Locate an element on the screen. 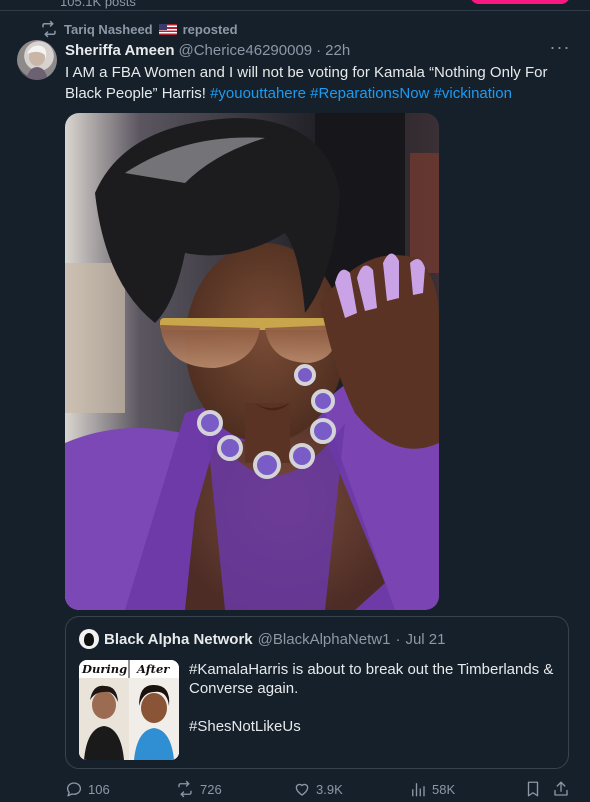 The height and width of the screenshot is (802, 590). views-count: 58K is located at coordinates (444, 789).